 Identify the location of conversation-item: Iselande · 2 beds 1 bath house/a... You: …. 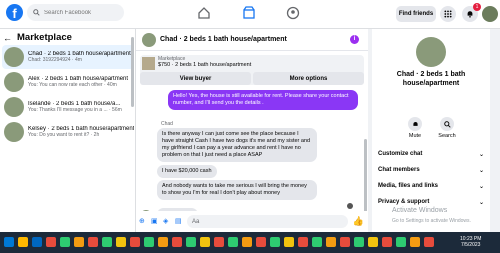
(68, 107).